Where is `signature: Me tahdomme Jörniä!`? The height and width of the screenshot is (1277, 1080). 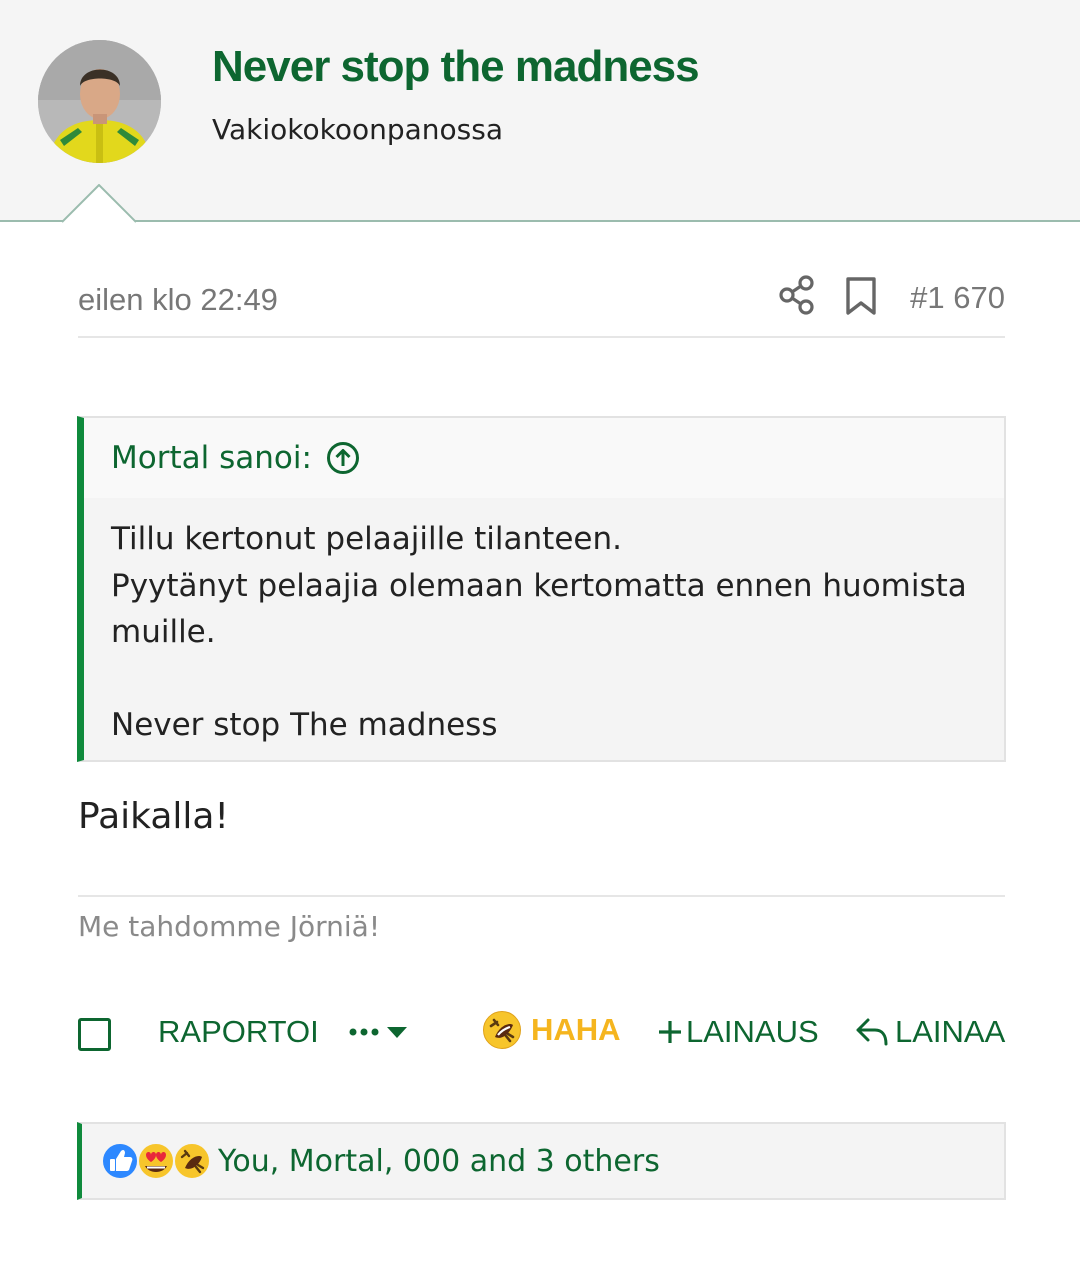 signature: Me tahdomme Jörniä! is located at coordinates (229, 926).